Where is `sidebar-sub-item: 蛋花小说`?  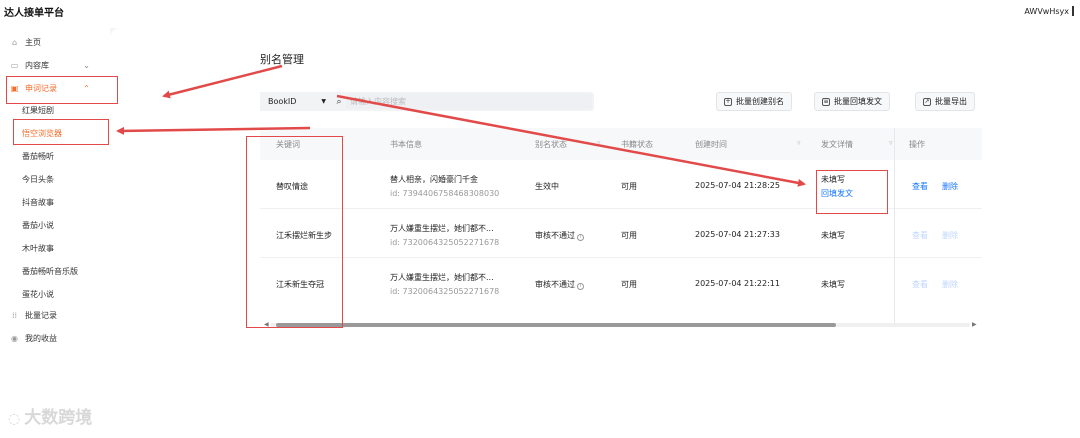
sidebar-sub-item: 蛋花小说 is located at coordinates (38, 294).